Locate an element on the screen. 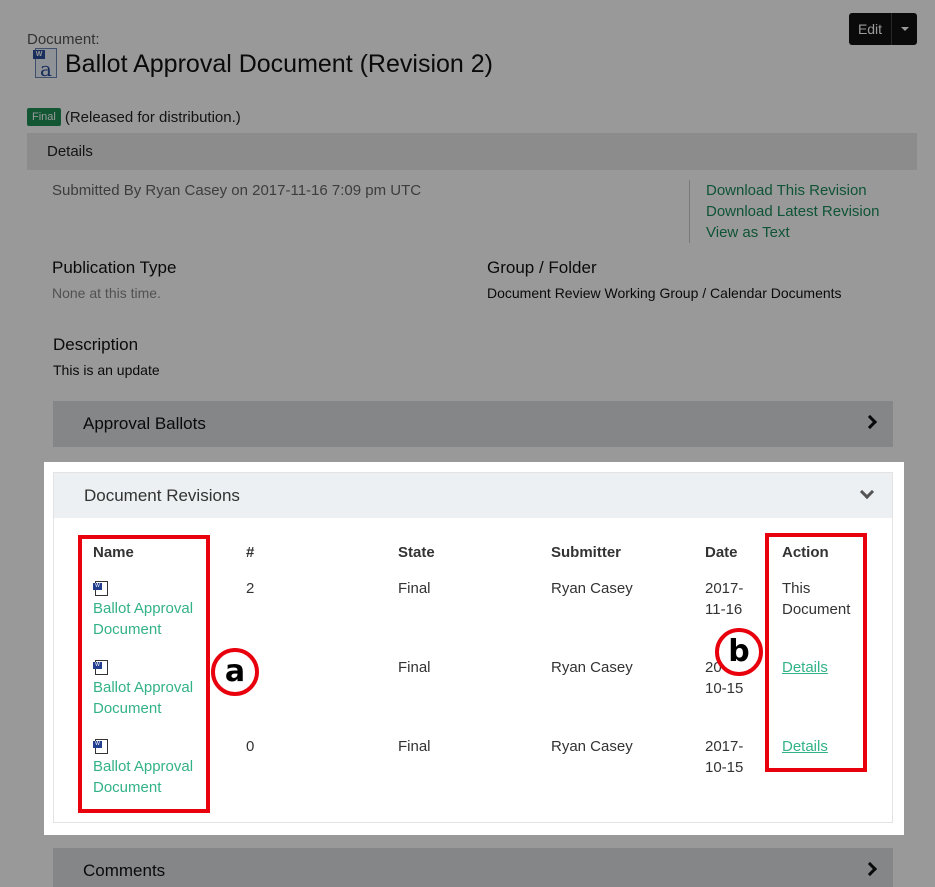  download-latest-revision-link: Download Latest Revision is located at coordinates (792, 211).